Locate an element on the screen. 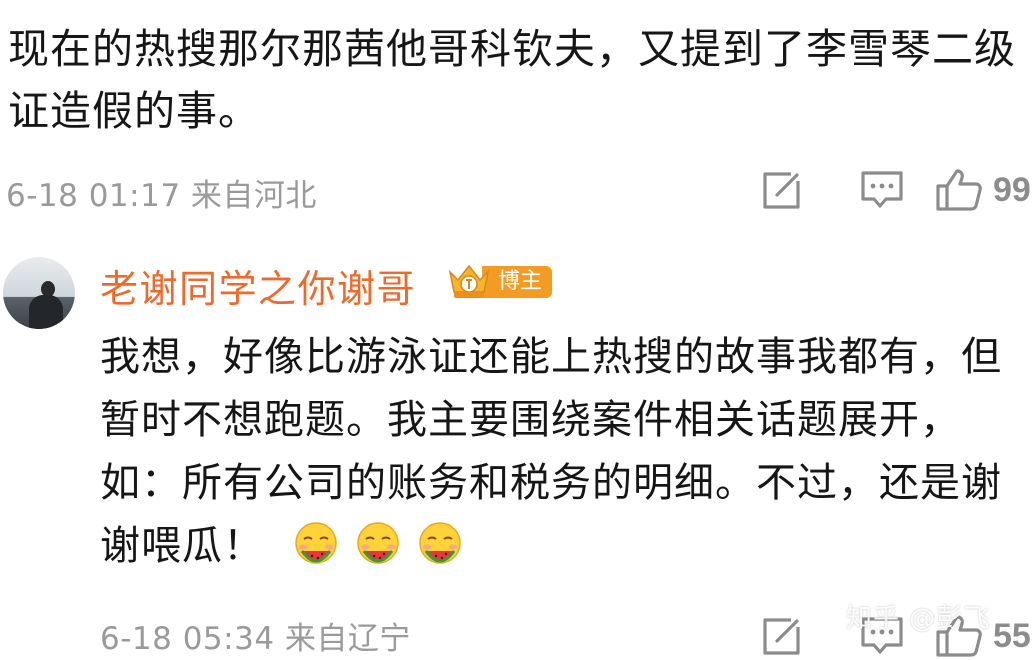 The image size is (1036, 660). thumbs-up-icon is located at coordinates (959, 190).